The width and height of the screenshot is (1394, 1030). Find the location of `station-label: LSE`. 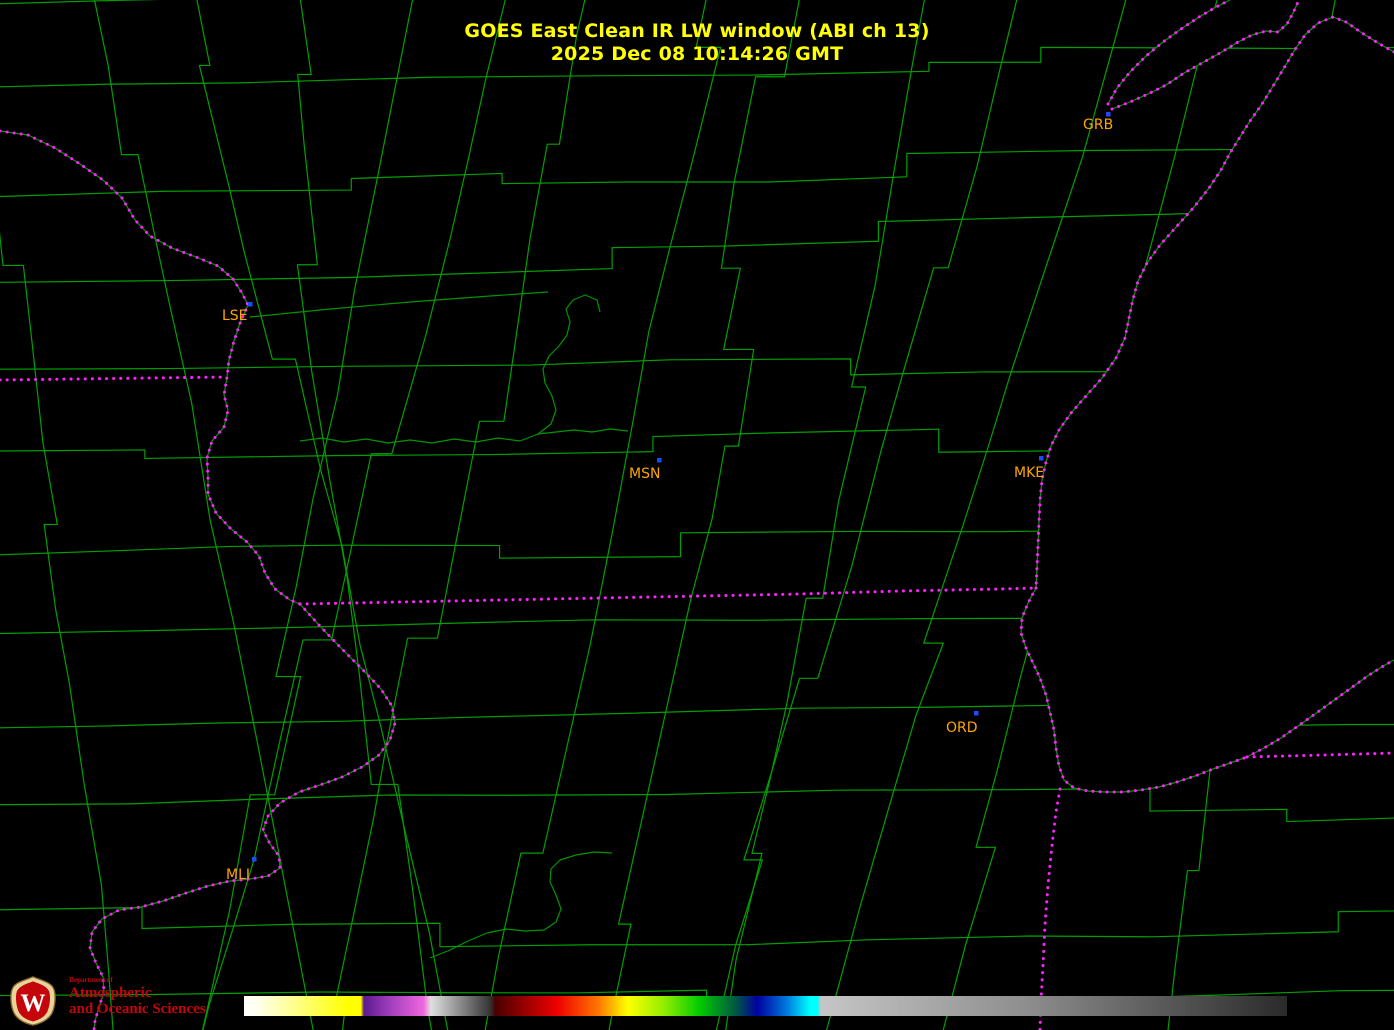

station-label: LSE is located at coordinates (235, 316).